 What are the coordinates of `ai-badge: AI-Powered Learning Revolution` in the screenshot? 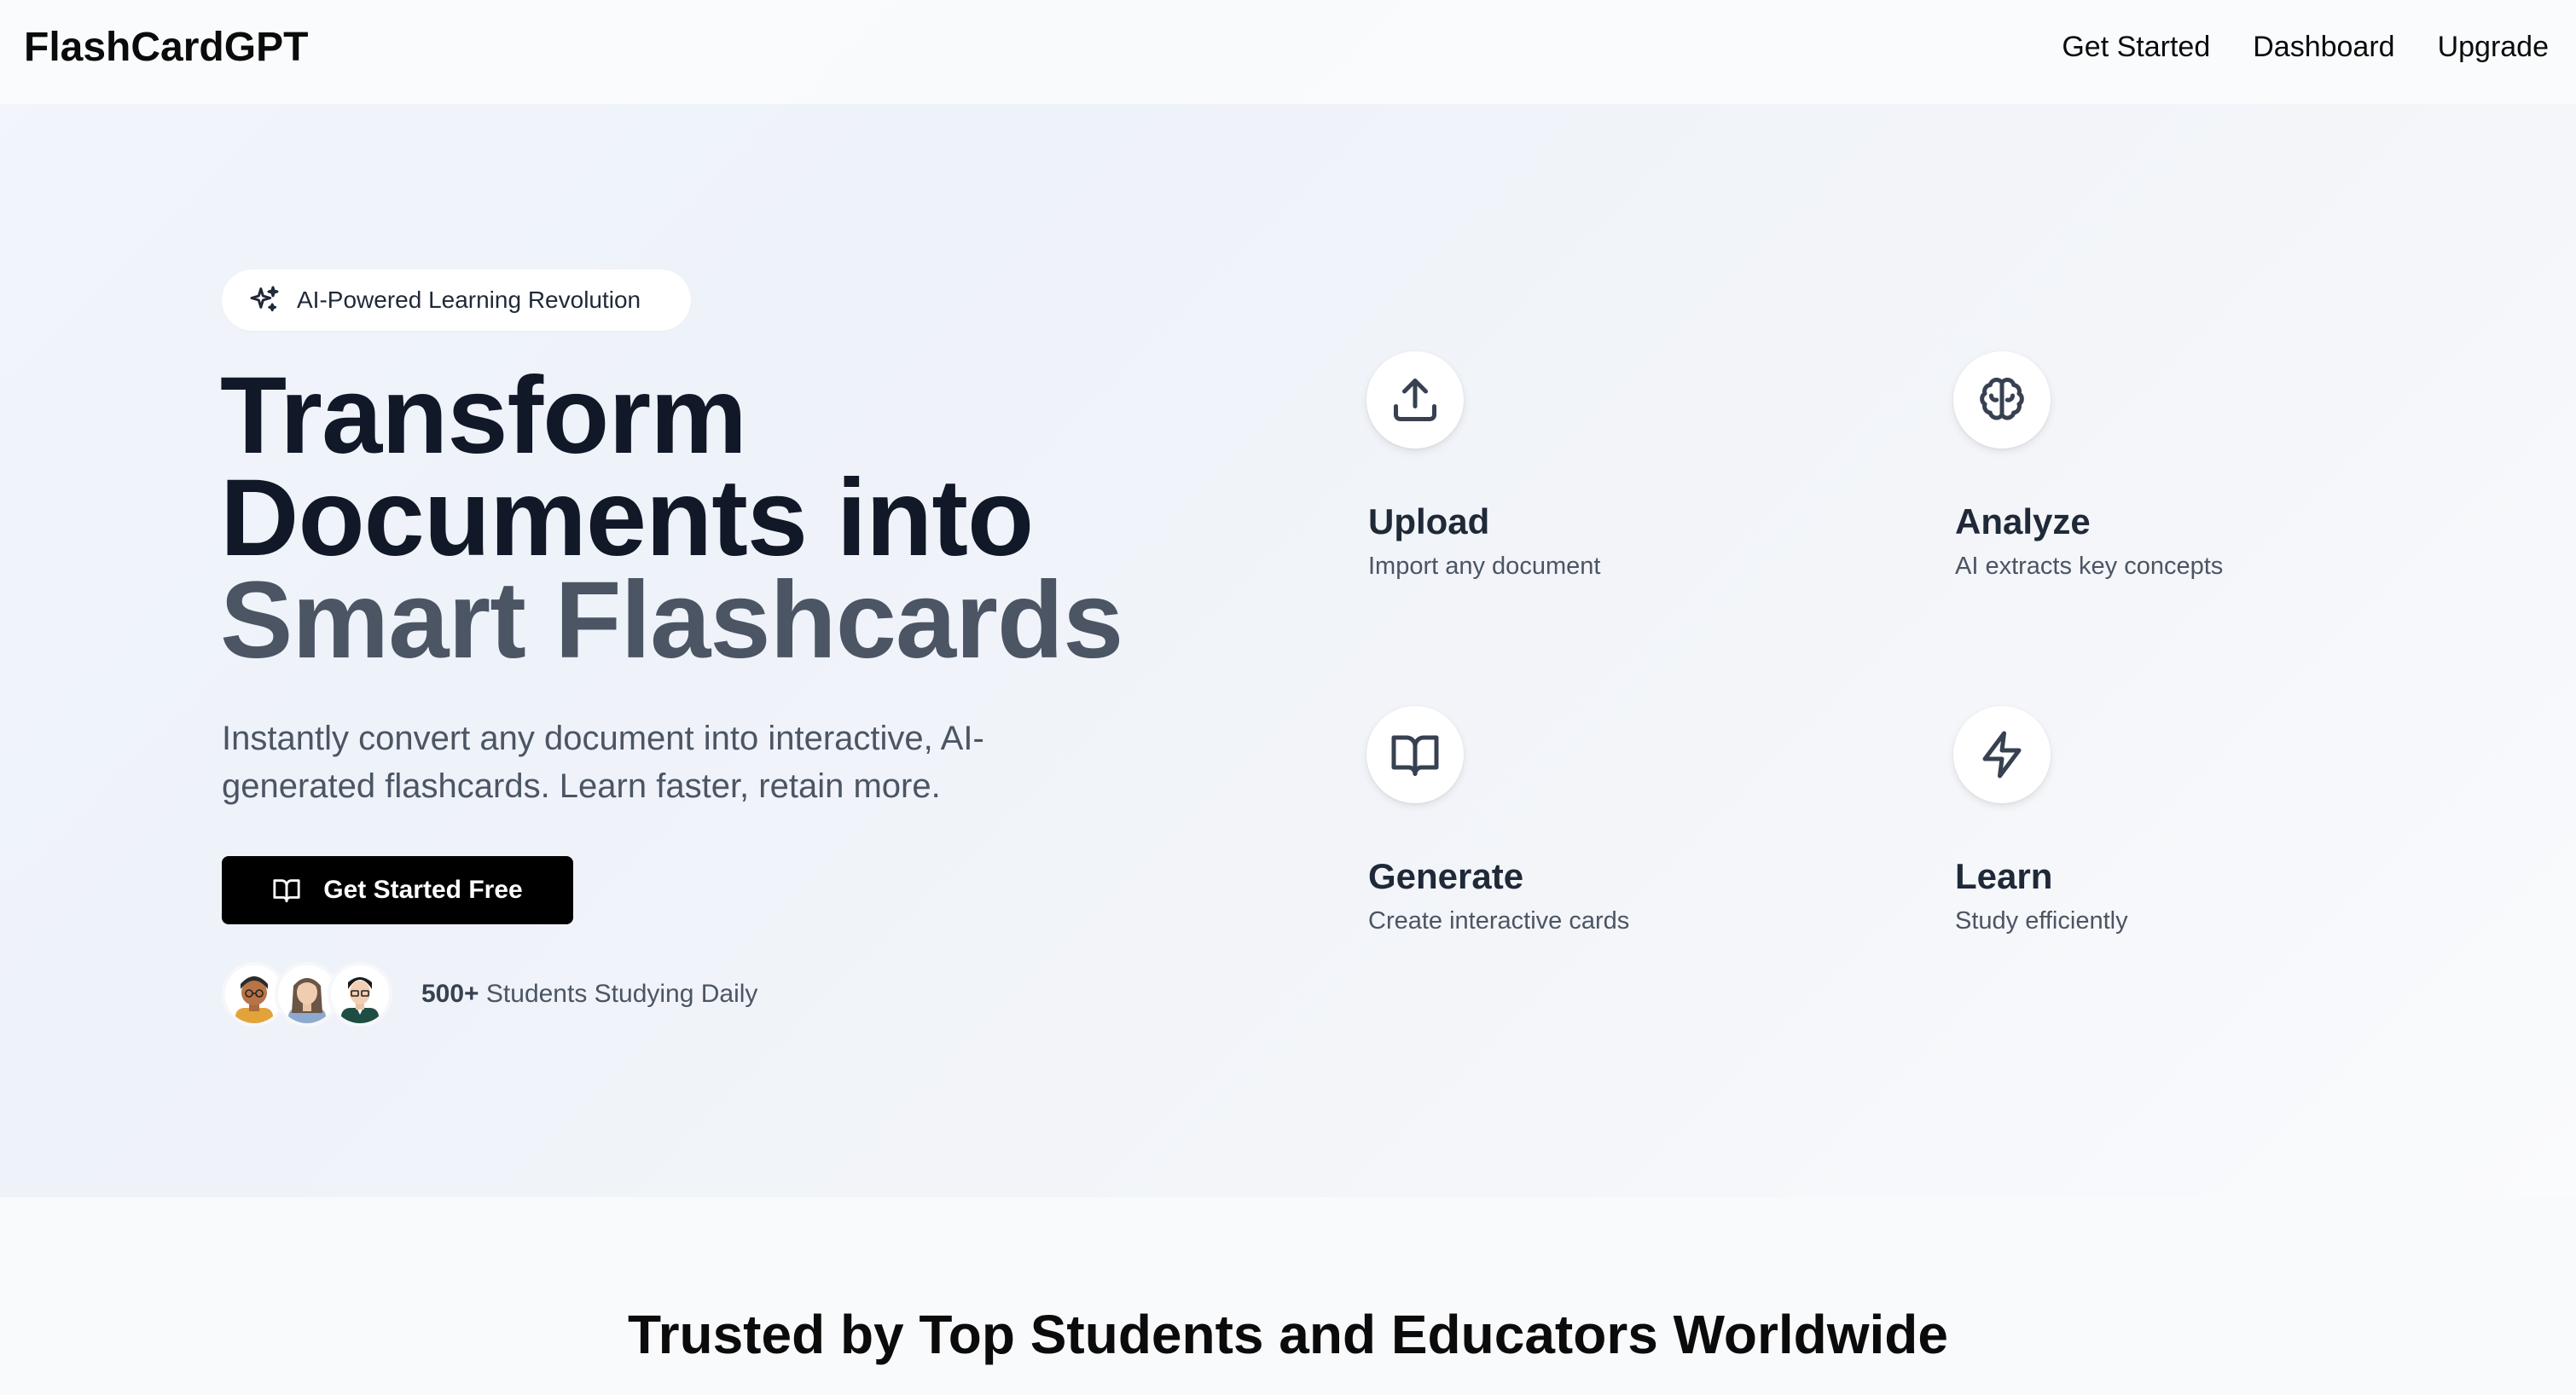 It's located at (456, 300).